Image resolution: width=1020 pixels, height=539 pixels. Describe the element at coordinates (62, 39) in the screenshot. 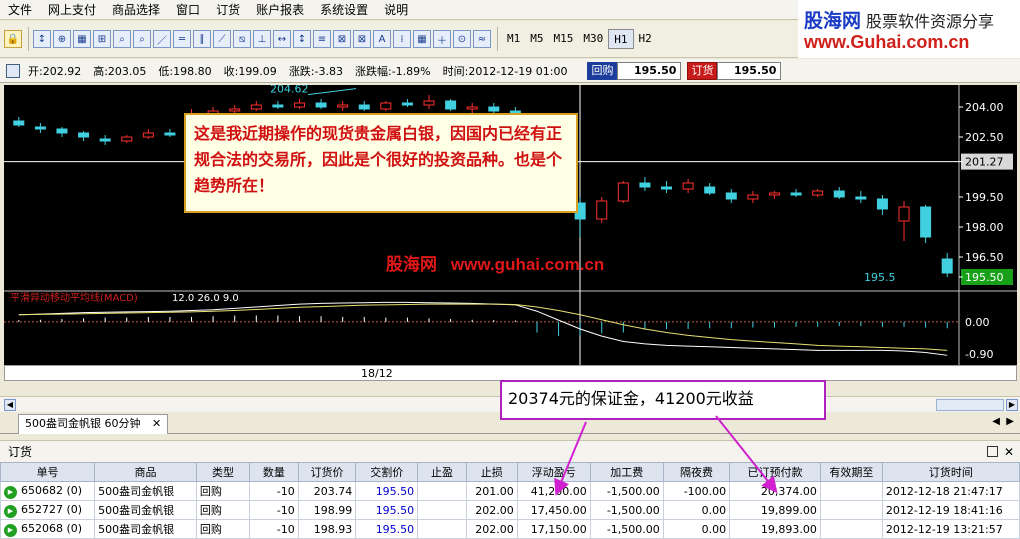

I see `draw-tool-icon-1: ⊕` at that location.